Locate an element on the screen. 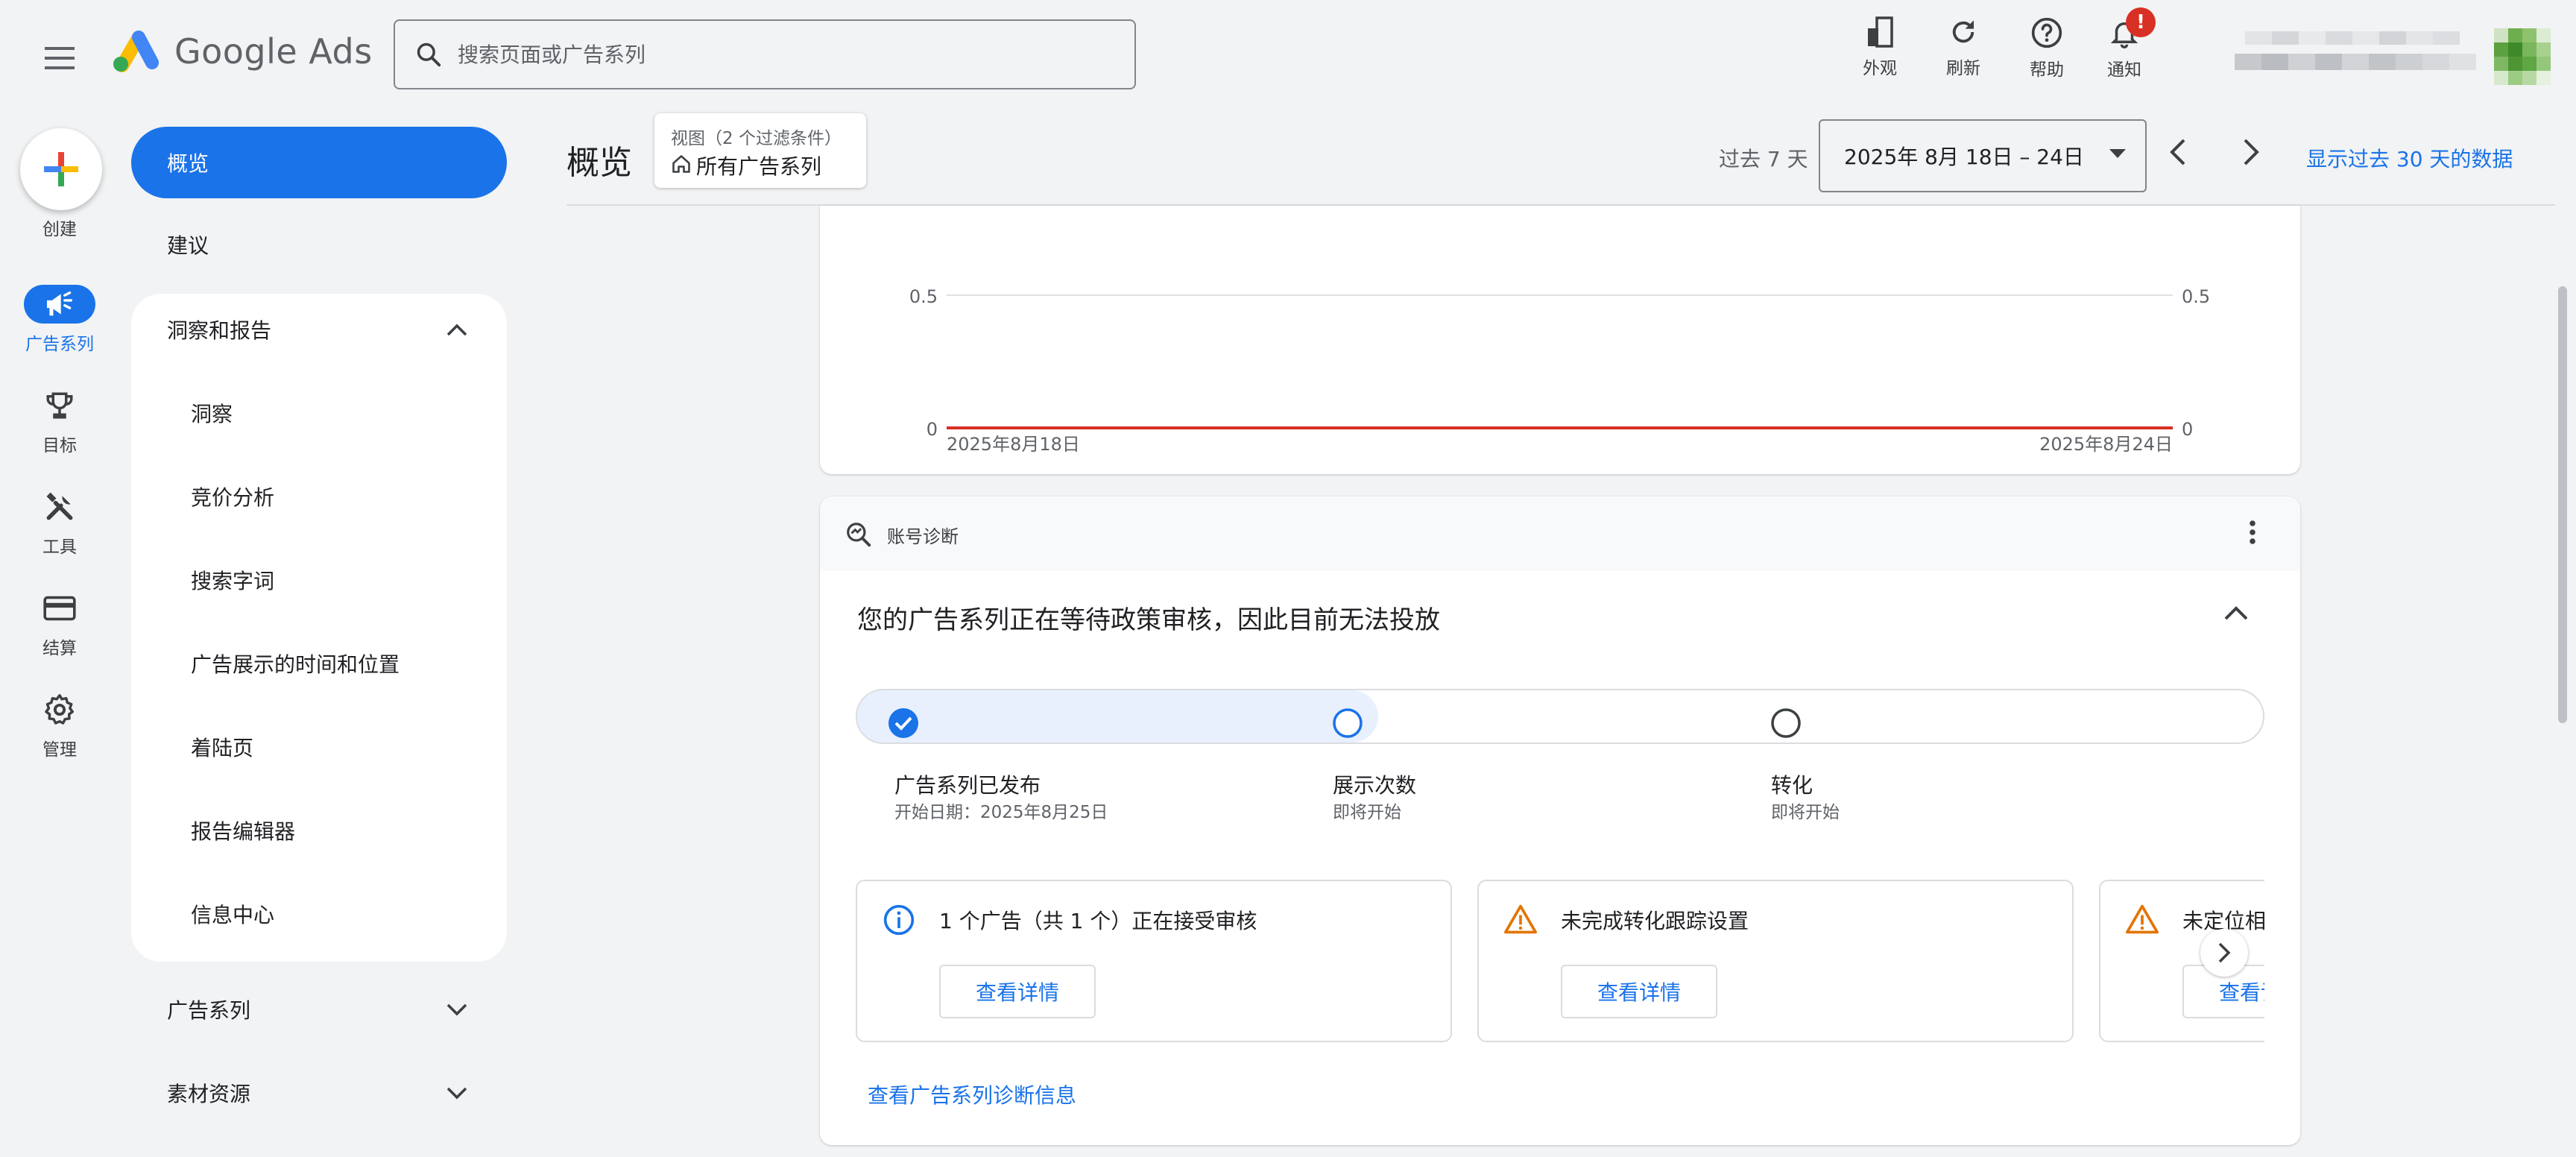  nav-item-insights-reports: 洞察和报告 is located at coordinates (319, 330).